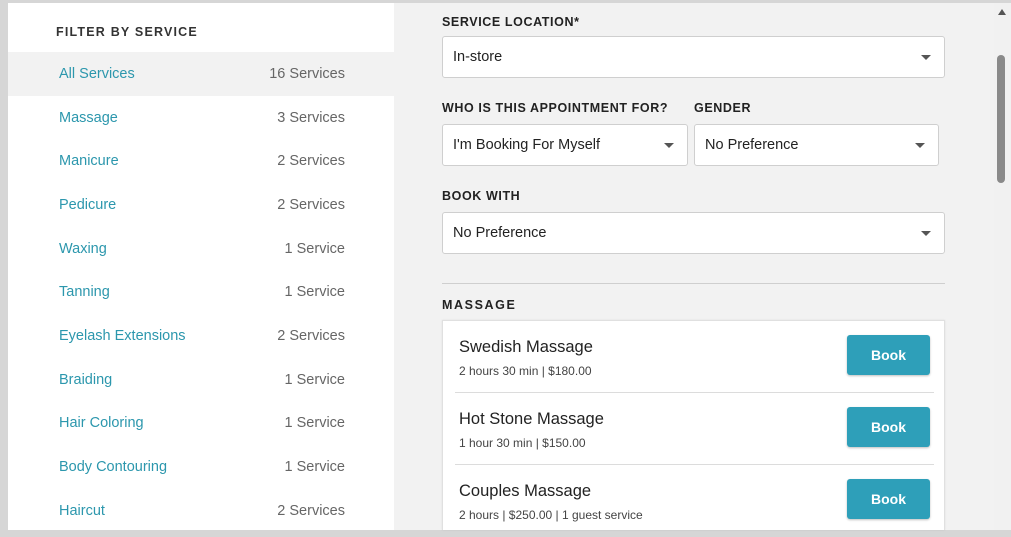 This screenshot has width=1011, height=537. Describe the element at coordinates (478, 57) in the screenshot. I see `select-value: In-store` at that location.